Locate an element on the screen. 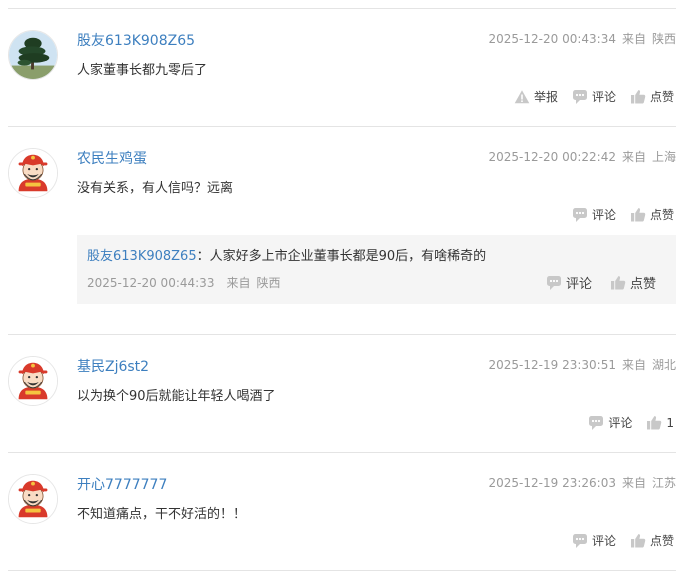 This screenshot has height=573, width=684. reply-comment-button: 评论 is located at coordinates (569, 282).